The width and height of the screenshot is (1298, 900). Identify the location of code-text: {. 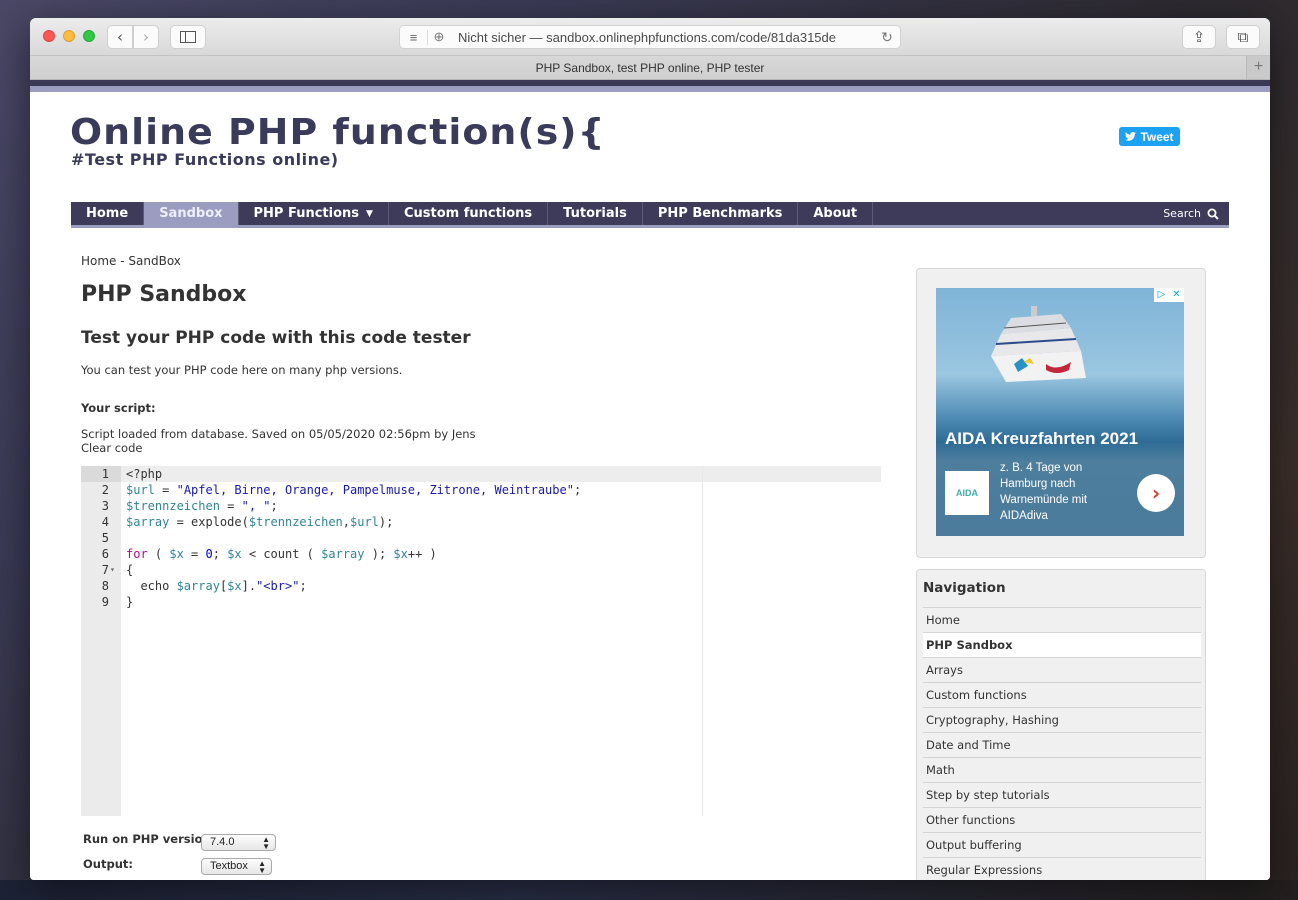
(130, 570).